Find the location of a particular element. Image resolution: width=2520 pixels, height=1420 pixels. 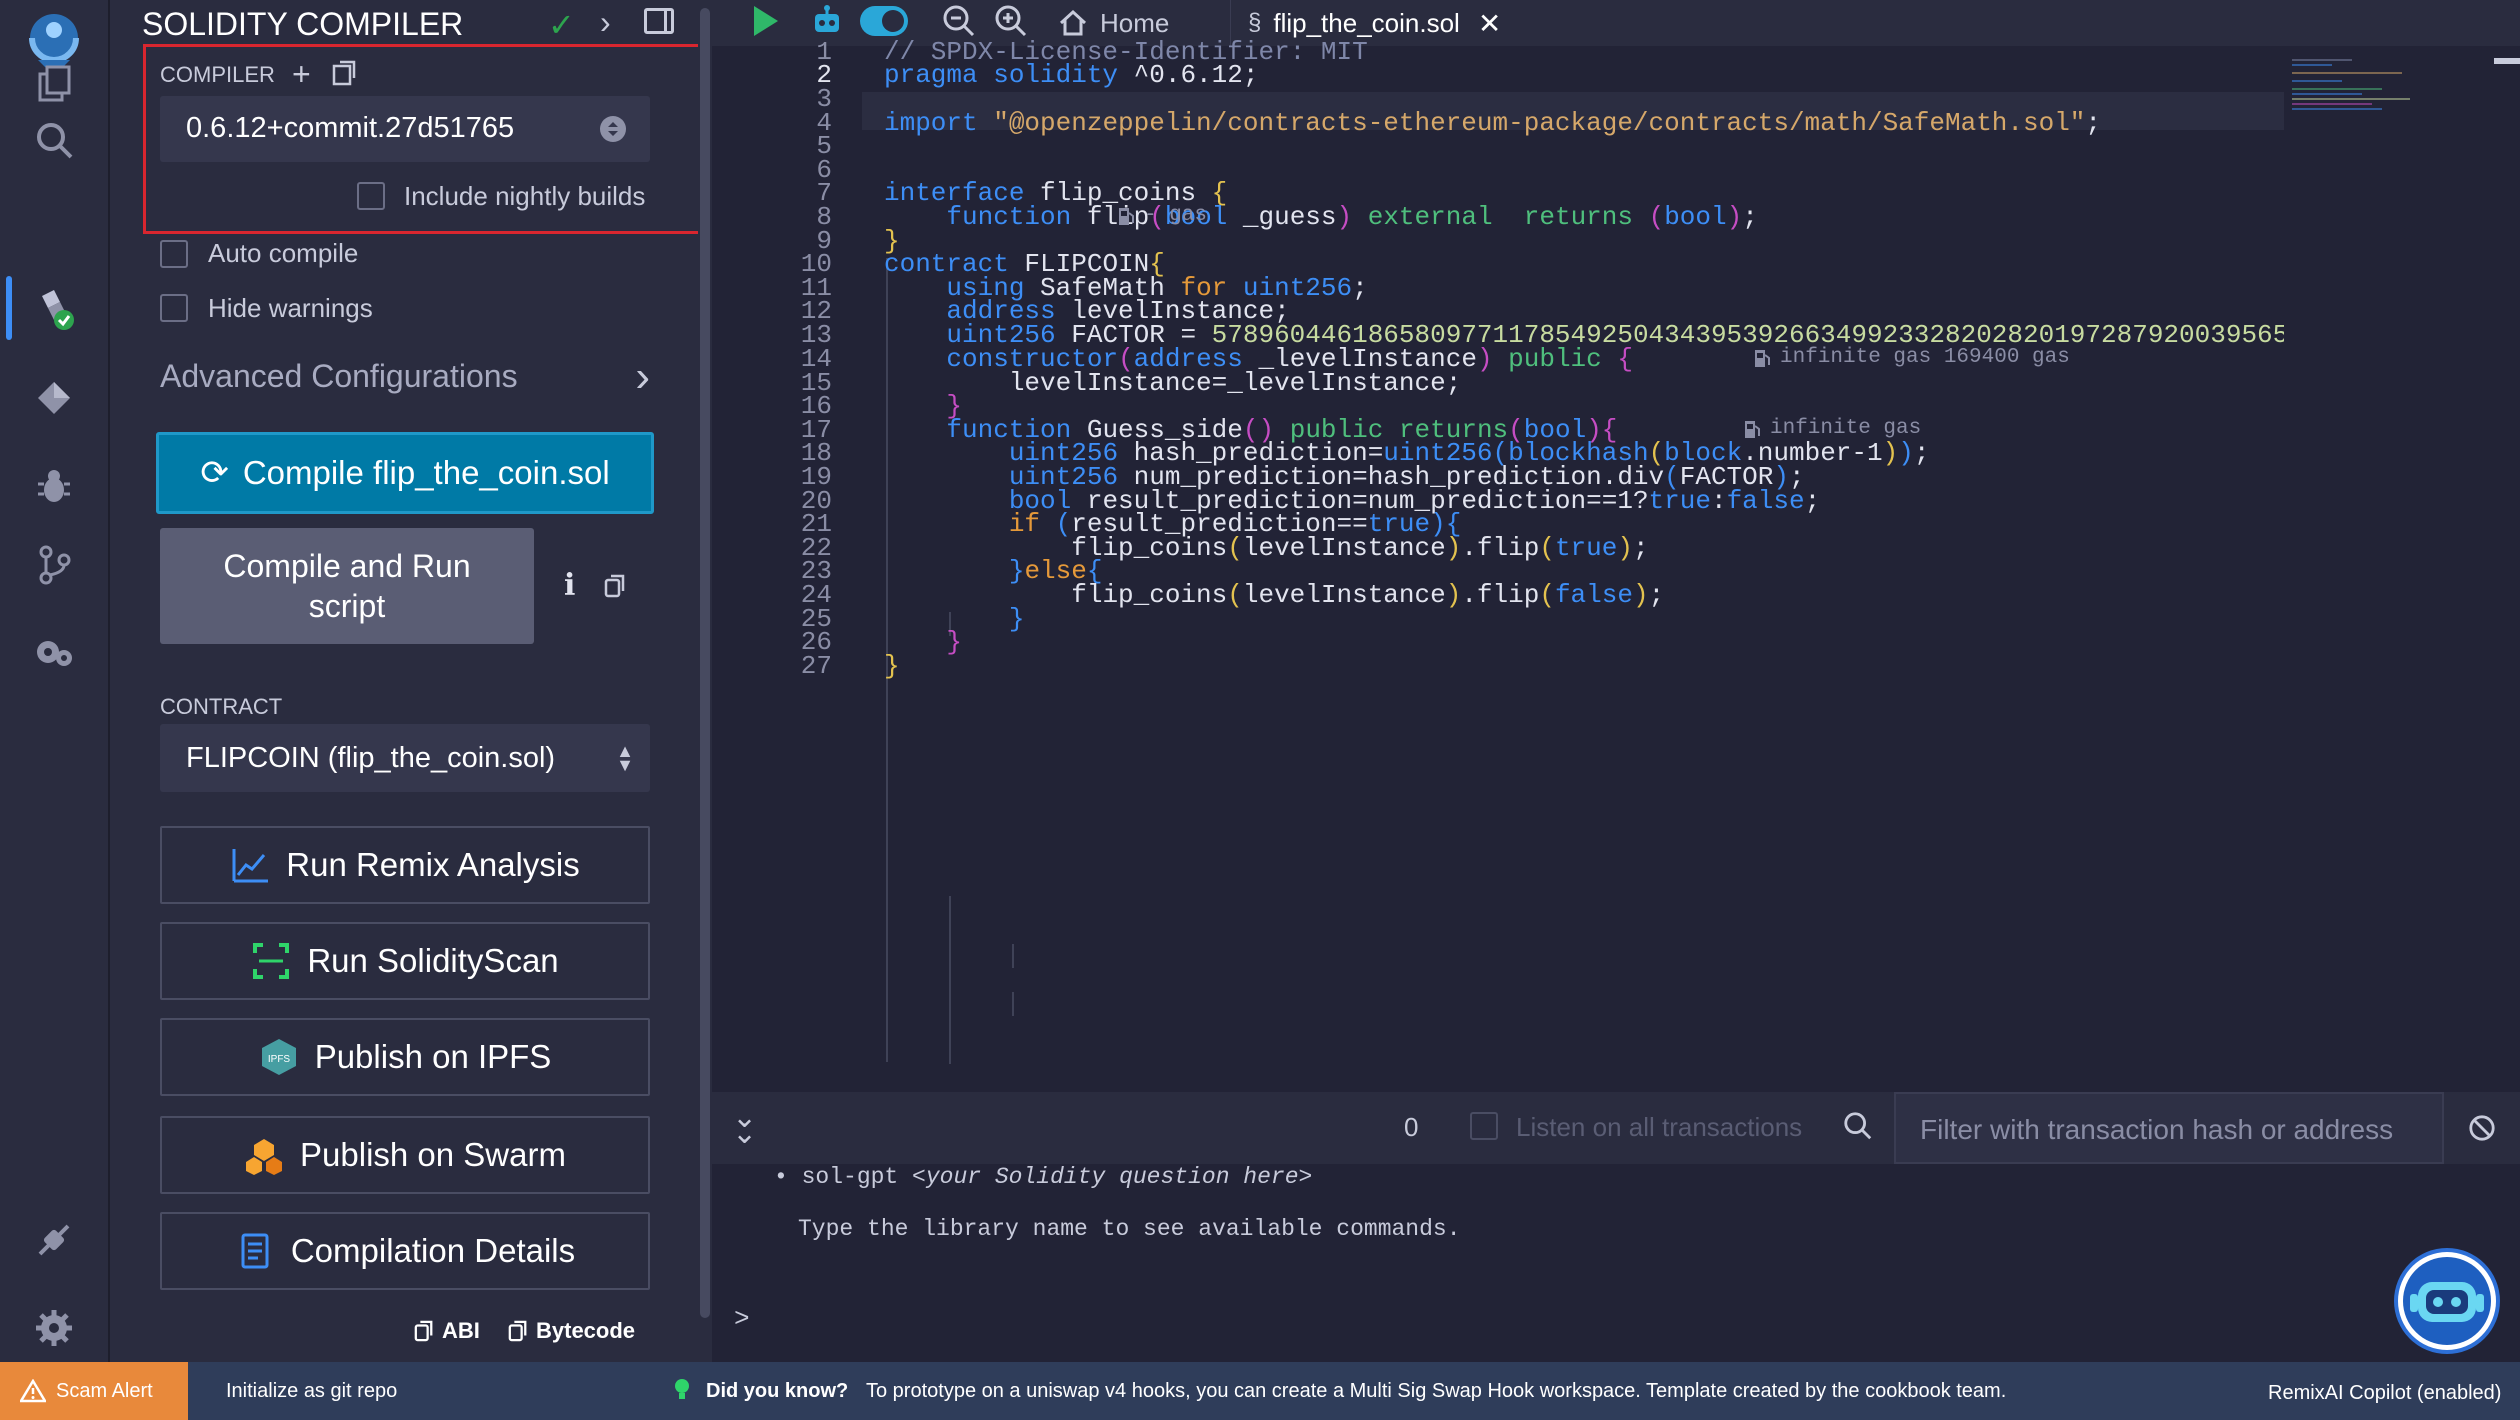

scrollbar-thumb is located at coordinates (705, 663).